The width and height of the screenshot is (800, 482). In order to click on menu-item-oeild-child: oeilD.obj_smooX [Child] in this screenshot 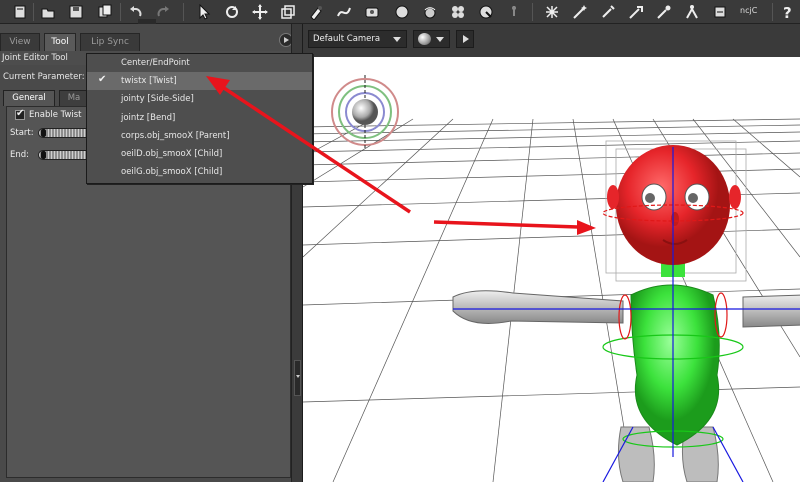, I will do `click(199, 154)`.